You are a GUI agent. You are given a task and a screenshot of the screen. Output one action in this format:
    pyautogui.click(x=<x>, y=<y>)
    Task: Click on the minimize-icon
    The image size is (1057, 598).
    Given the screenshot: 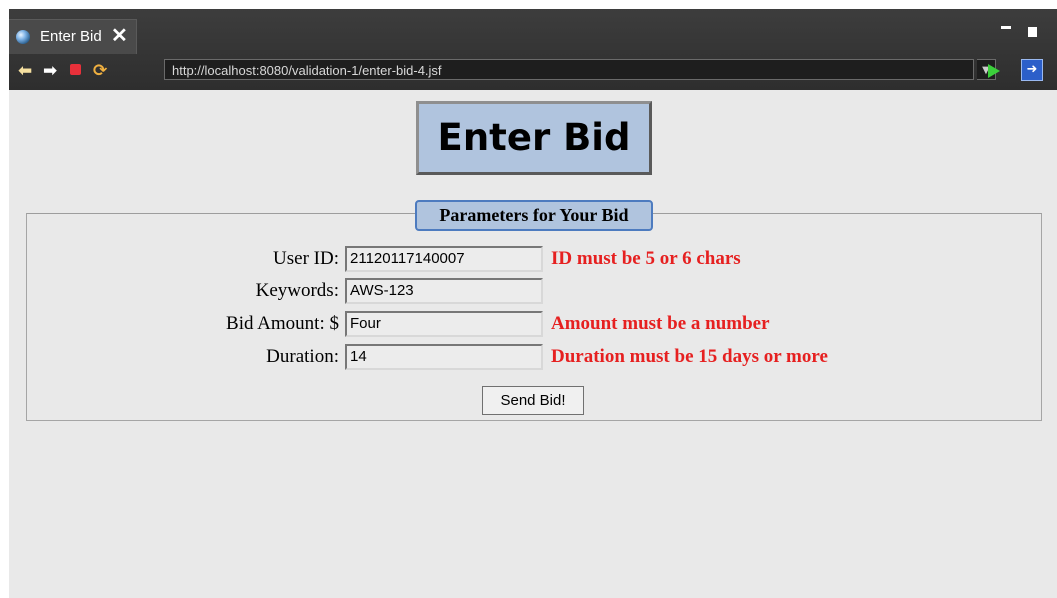 What is the action you would take?
    pyautogui.click(x=1006, y=27)
    